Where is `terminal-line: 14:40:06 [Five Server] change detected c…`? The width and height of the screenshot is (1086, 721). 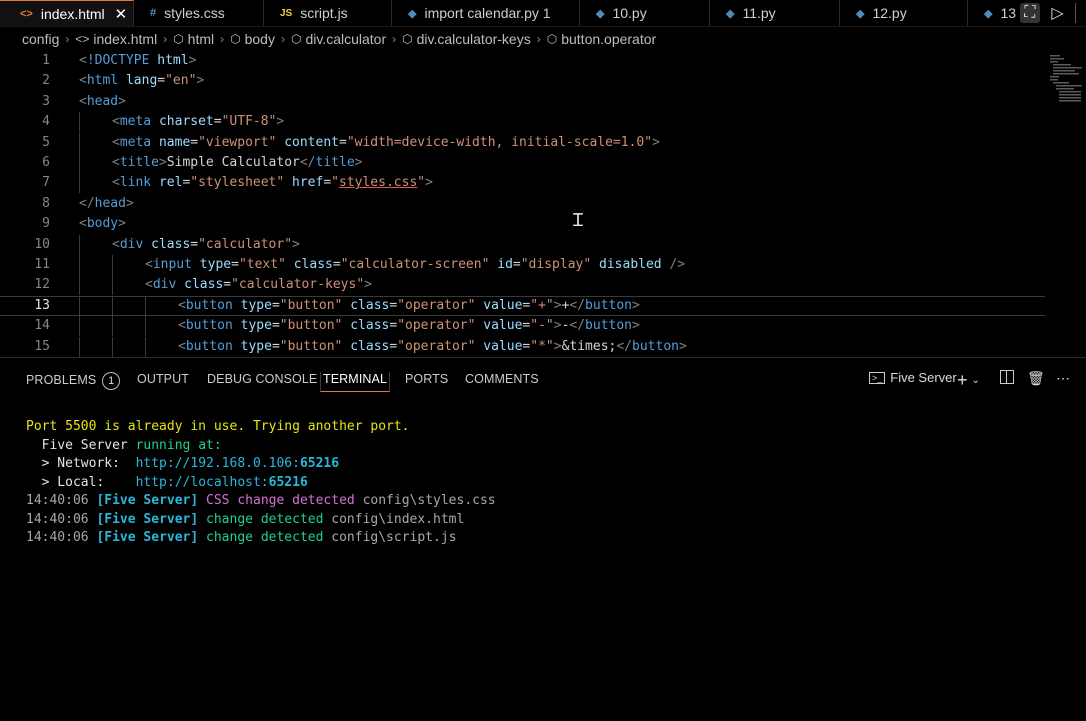 terminal-line: 14:40:06 [Five Server] change detected c… is located at coordinates (245, 519).